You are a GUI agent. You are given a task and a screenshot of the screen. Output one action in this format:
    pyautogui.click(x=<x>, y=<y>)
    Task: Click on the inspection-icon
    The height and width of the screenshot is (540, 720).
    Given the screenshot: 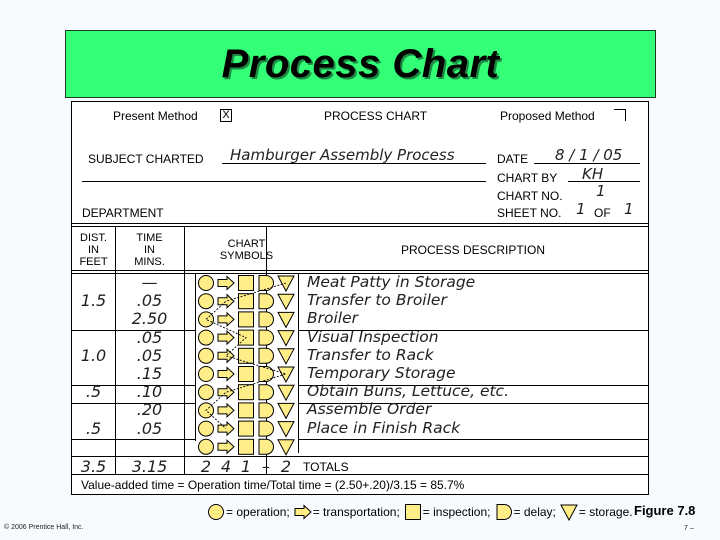 What is the action you would take?
    pyautogui.click(x=412, y=512)
    